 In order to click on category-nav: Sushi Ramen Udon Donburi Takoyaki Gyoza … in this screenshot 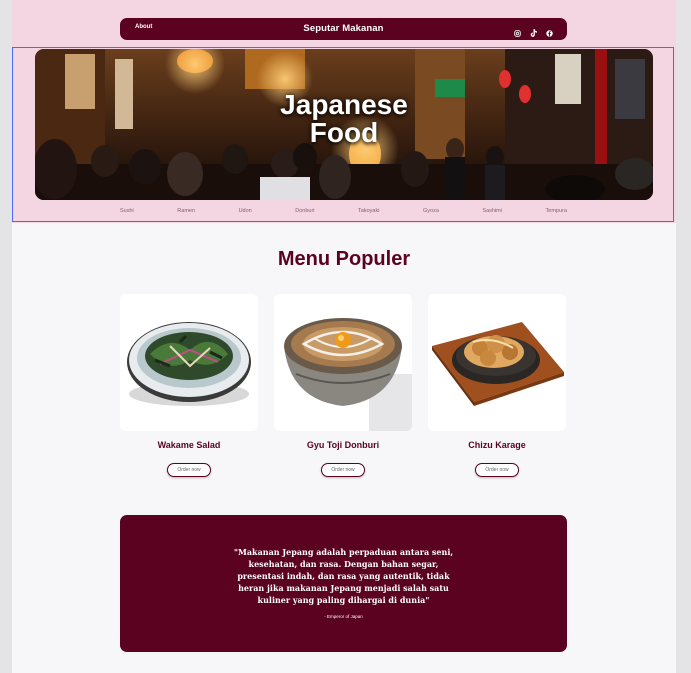, I will do `click(343, 211)`.